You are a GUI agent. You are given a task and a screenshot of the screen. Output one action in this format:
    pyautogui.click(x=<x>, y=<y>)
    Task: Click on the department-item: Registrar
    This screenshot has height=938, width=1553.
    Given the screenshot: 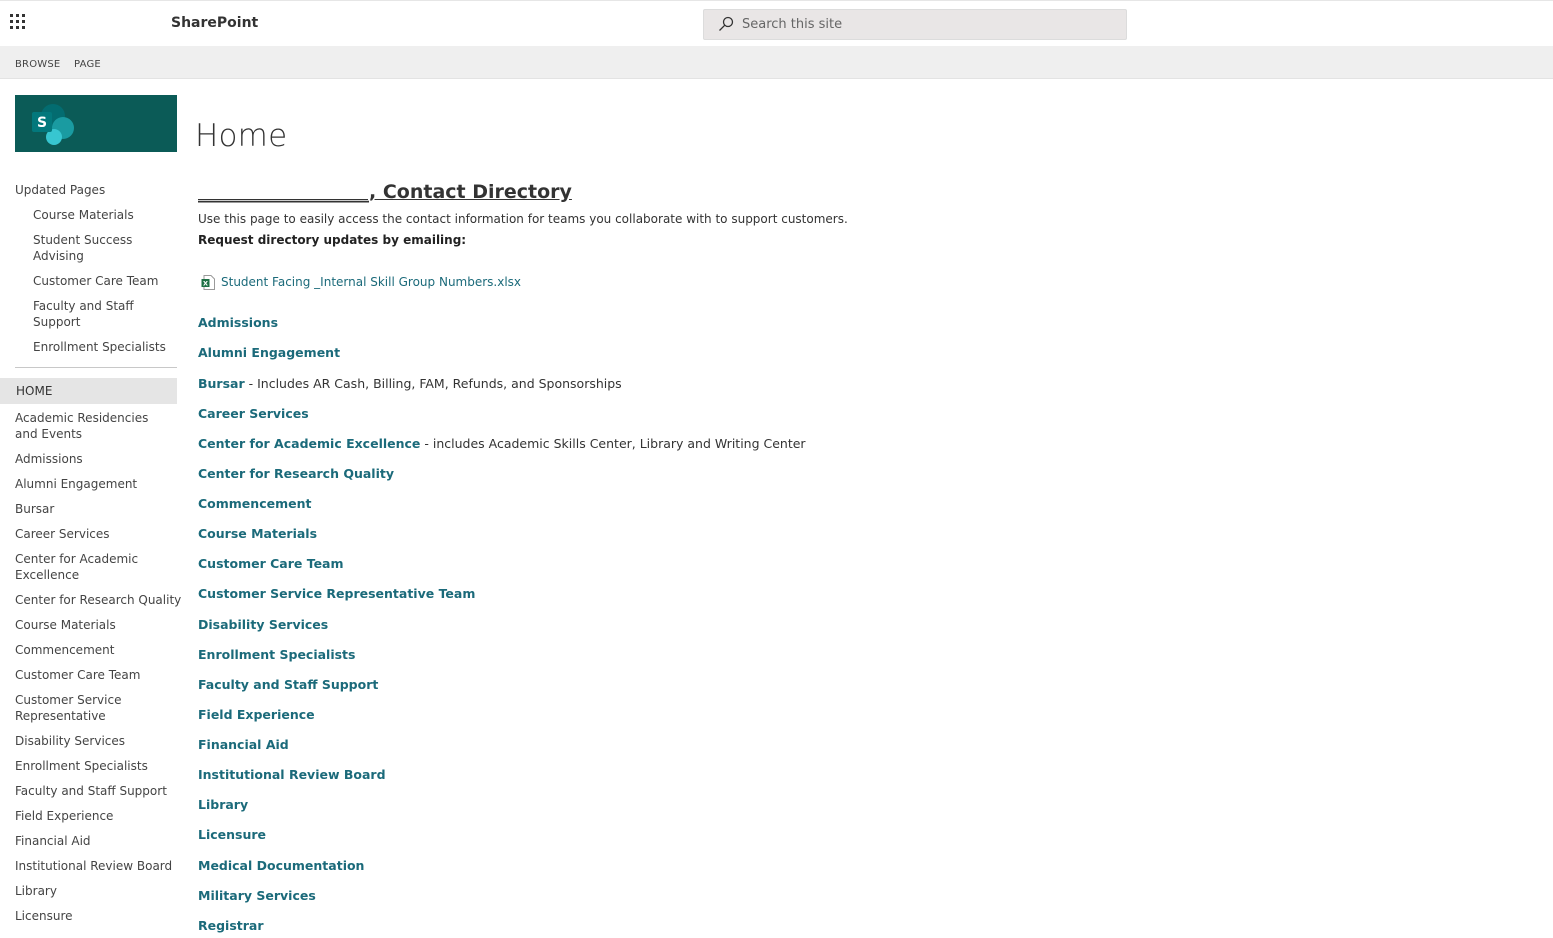 What is the action you would take?
    pyautogui.click(x=231, y=925)
    